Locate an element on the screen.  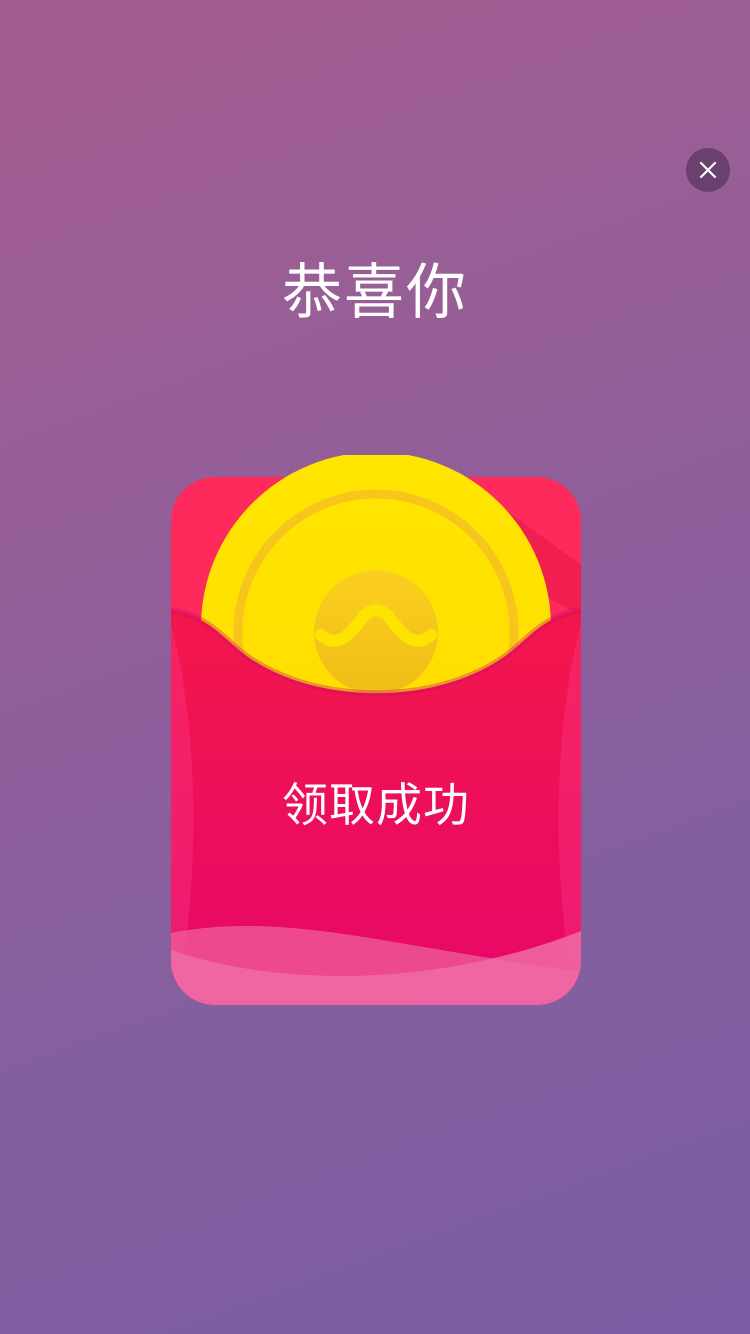
status-text: 领取成功 is located at coordinates (376, 805).